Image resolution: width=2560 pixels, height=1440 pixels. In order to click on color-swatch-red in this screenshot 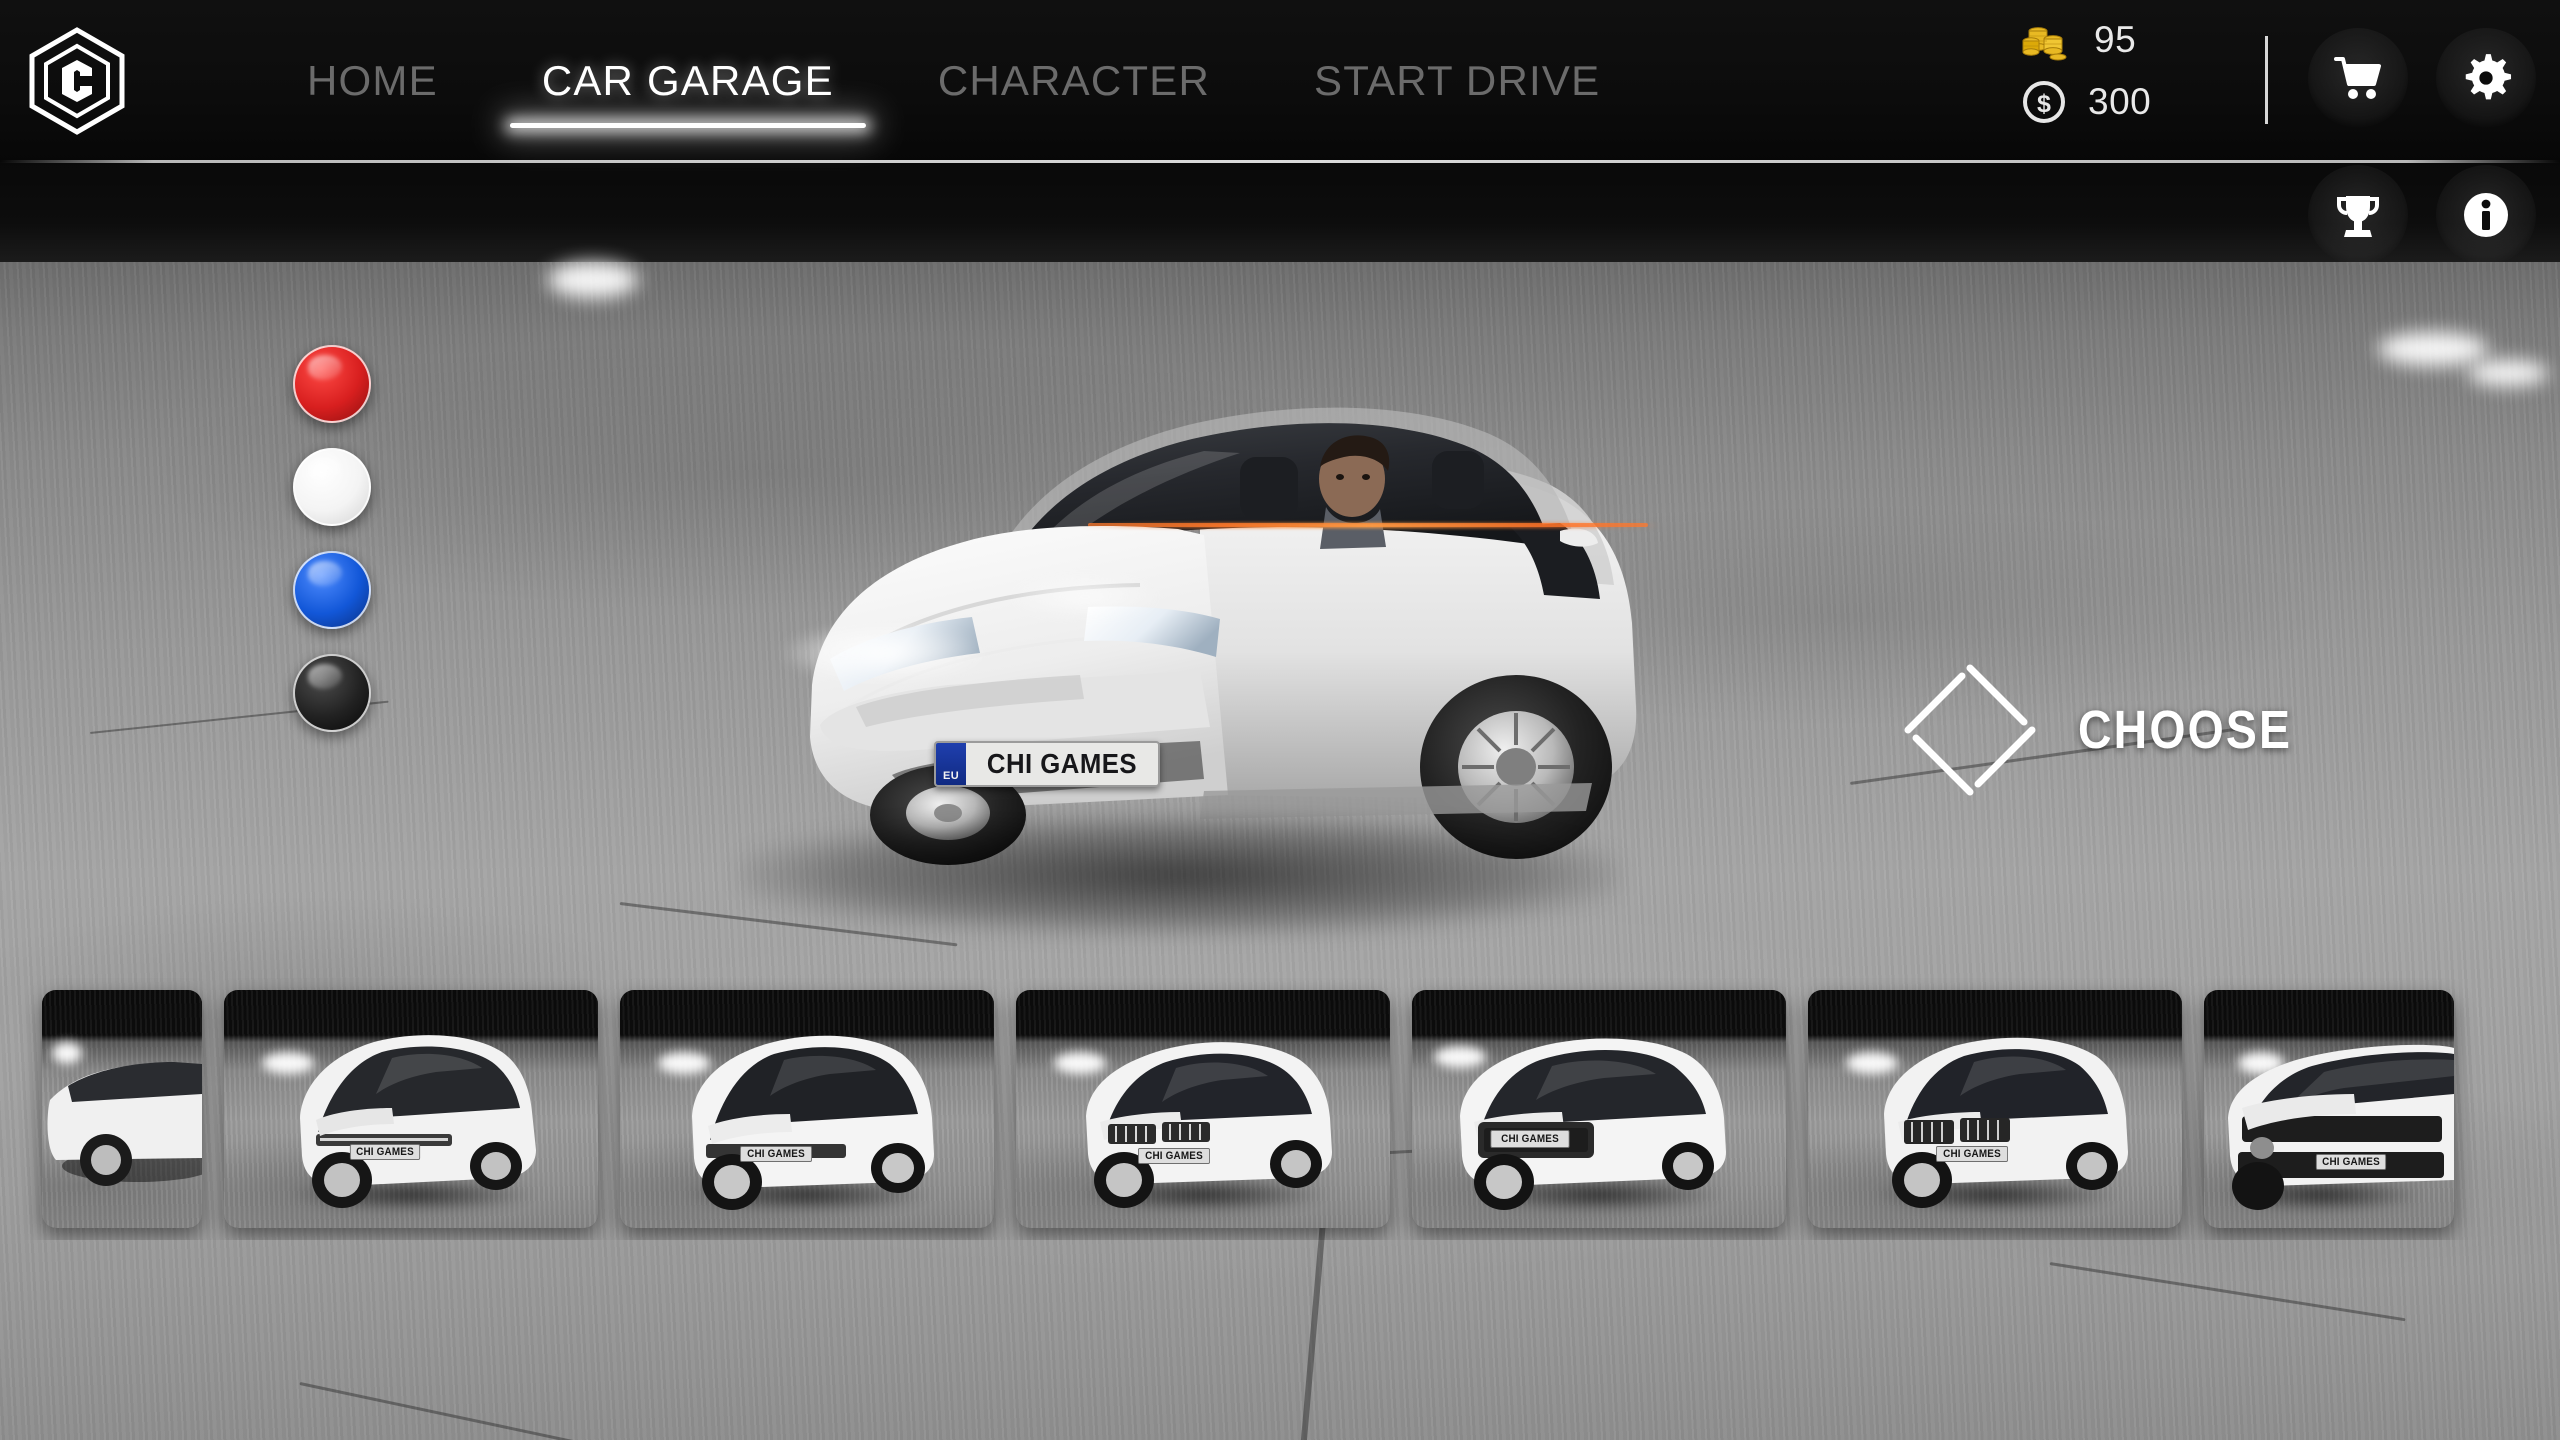, I will do `click(332, 384)`.